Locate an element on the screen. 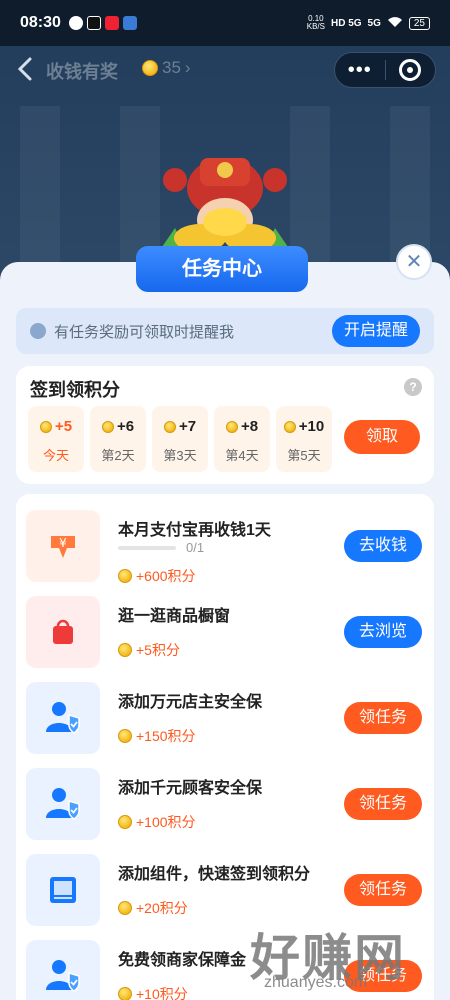  status-right: 0.10 KB/S HD 5G 5G 25 is located at coordinates (368, 23).